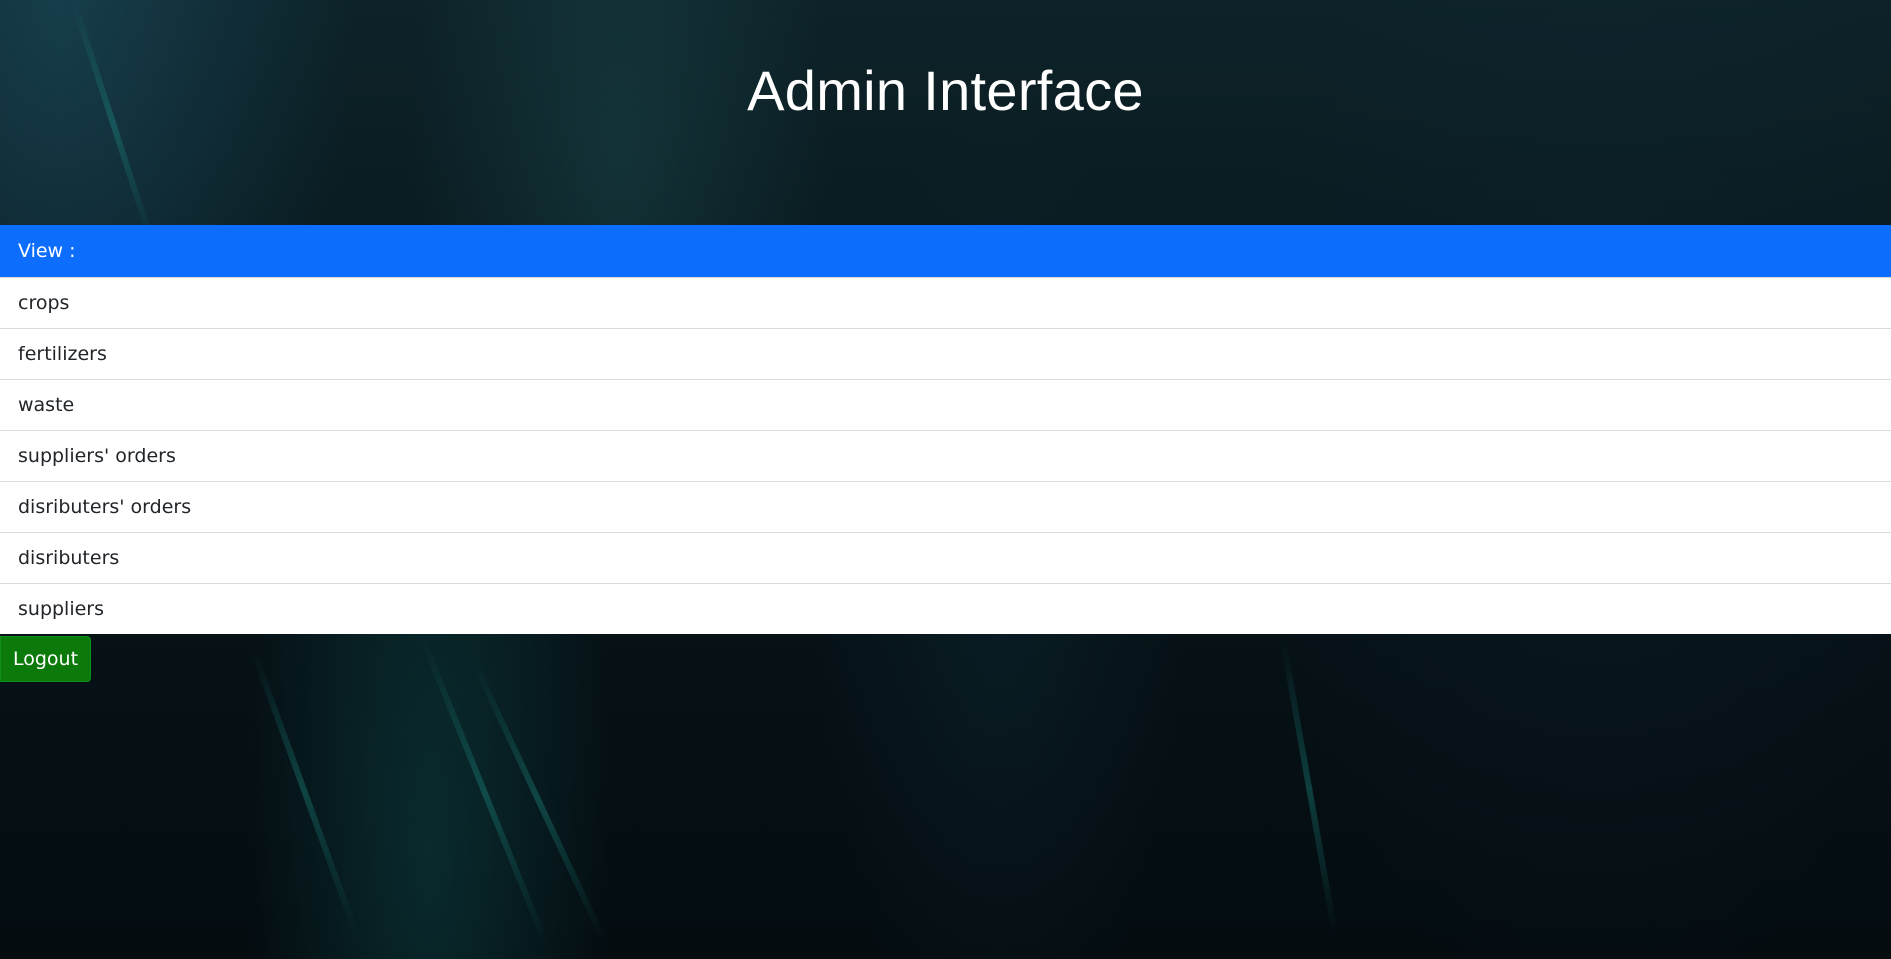 The height and width of the screenshot is (959, 1891). What do you see at coordinates (945, 251) in the screenshot?
I see `view-menu-header: View :` at bounding box center [945, 251].